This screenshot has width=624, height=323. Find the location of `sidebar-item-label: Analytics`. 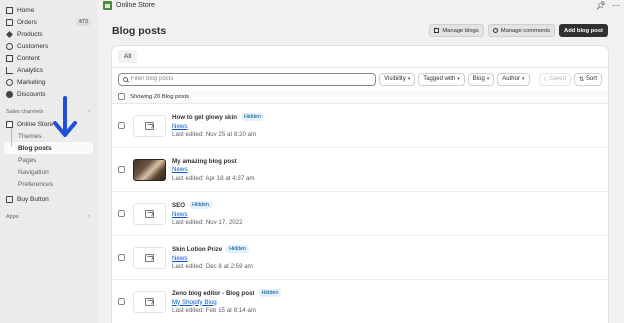

sidebar-item-label: Analytics is located at coordinates (30, 70).